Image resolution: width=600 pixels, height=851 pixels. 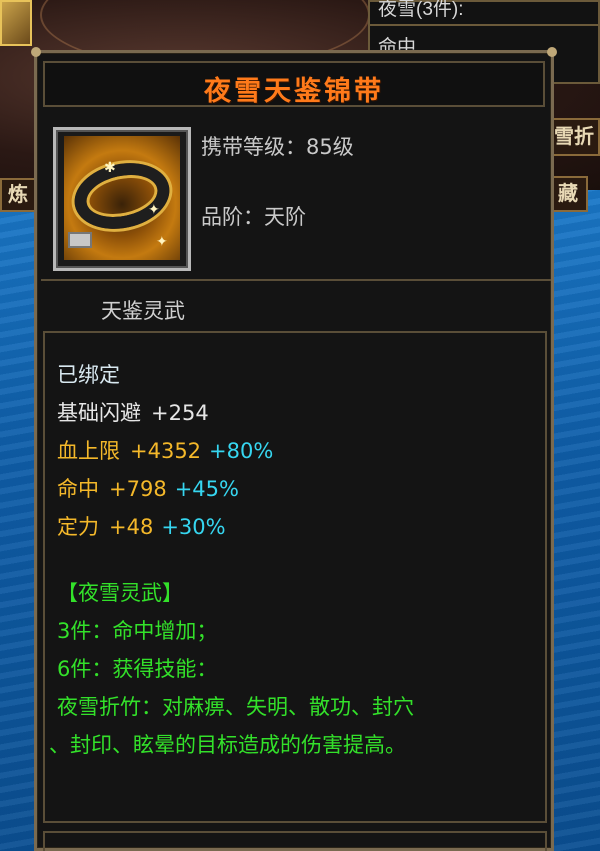 What do you see at coordinates (484, 25) in the screenshot?
I see `background-panel-divider` at bounding box center [484, 25].